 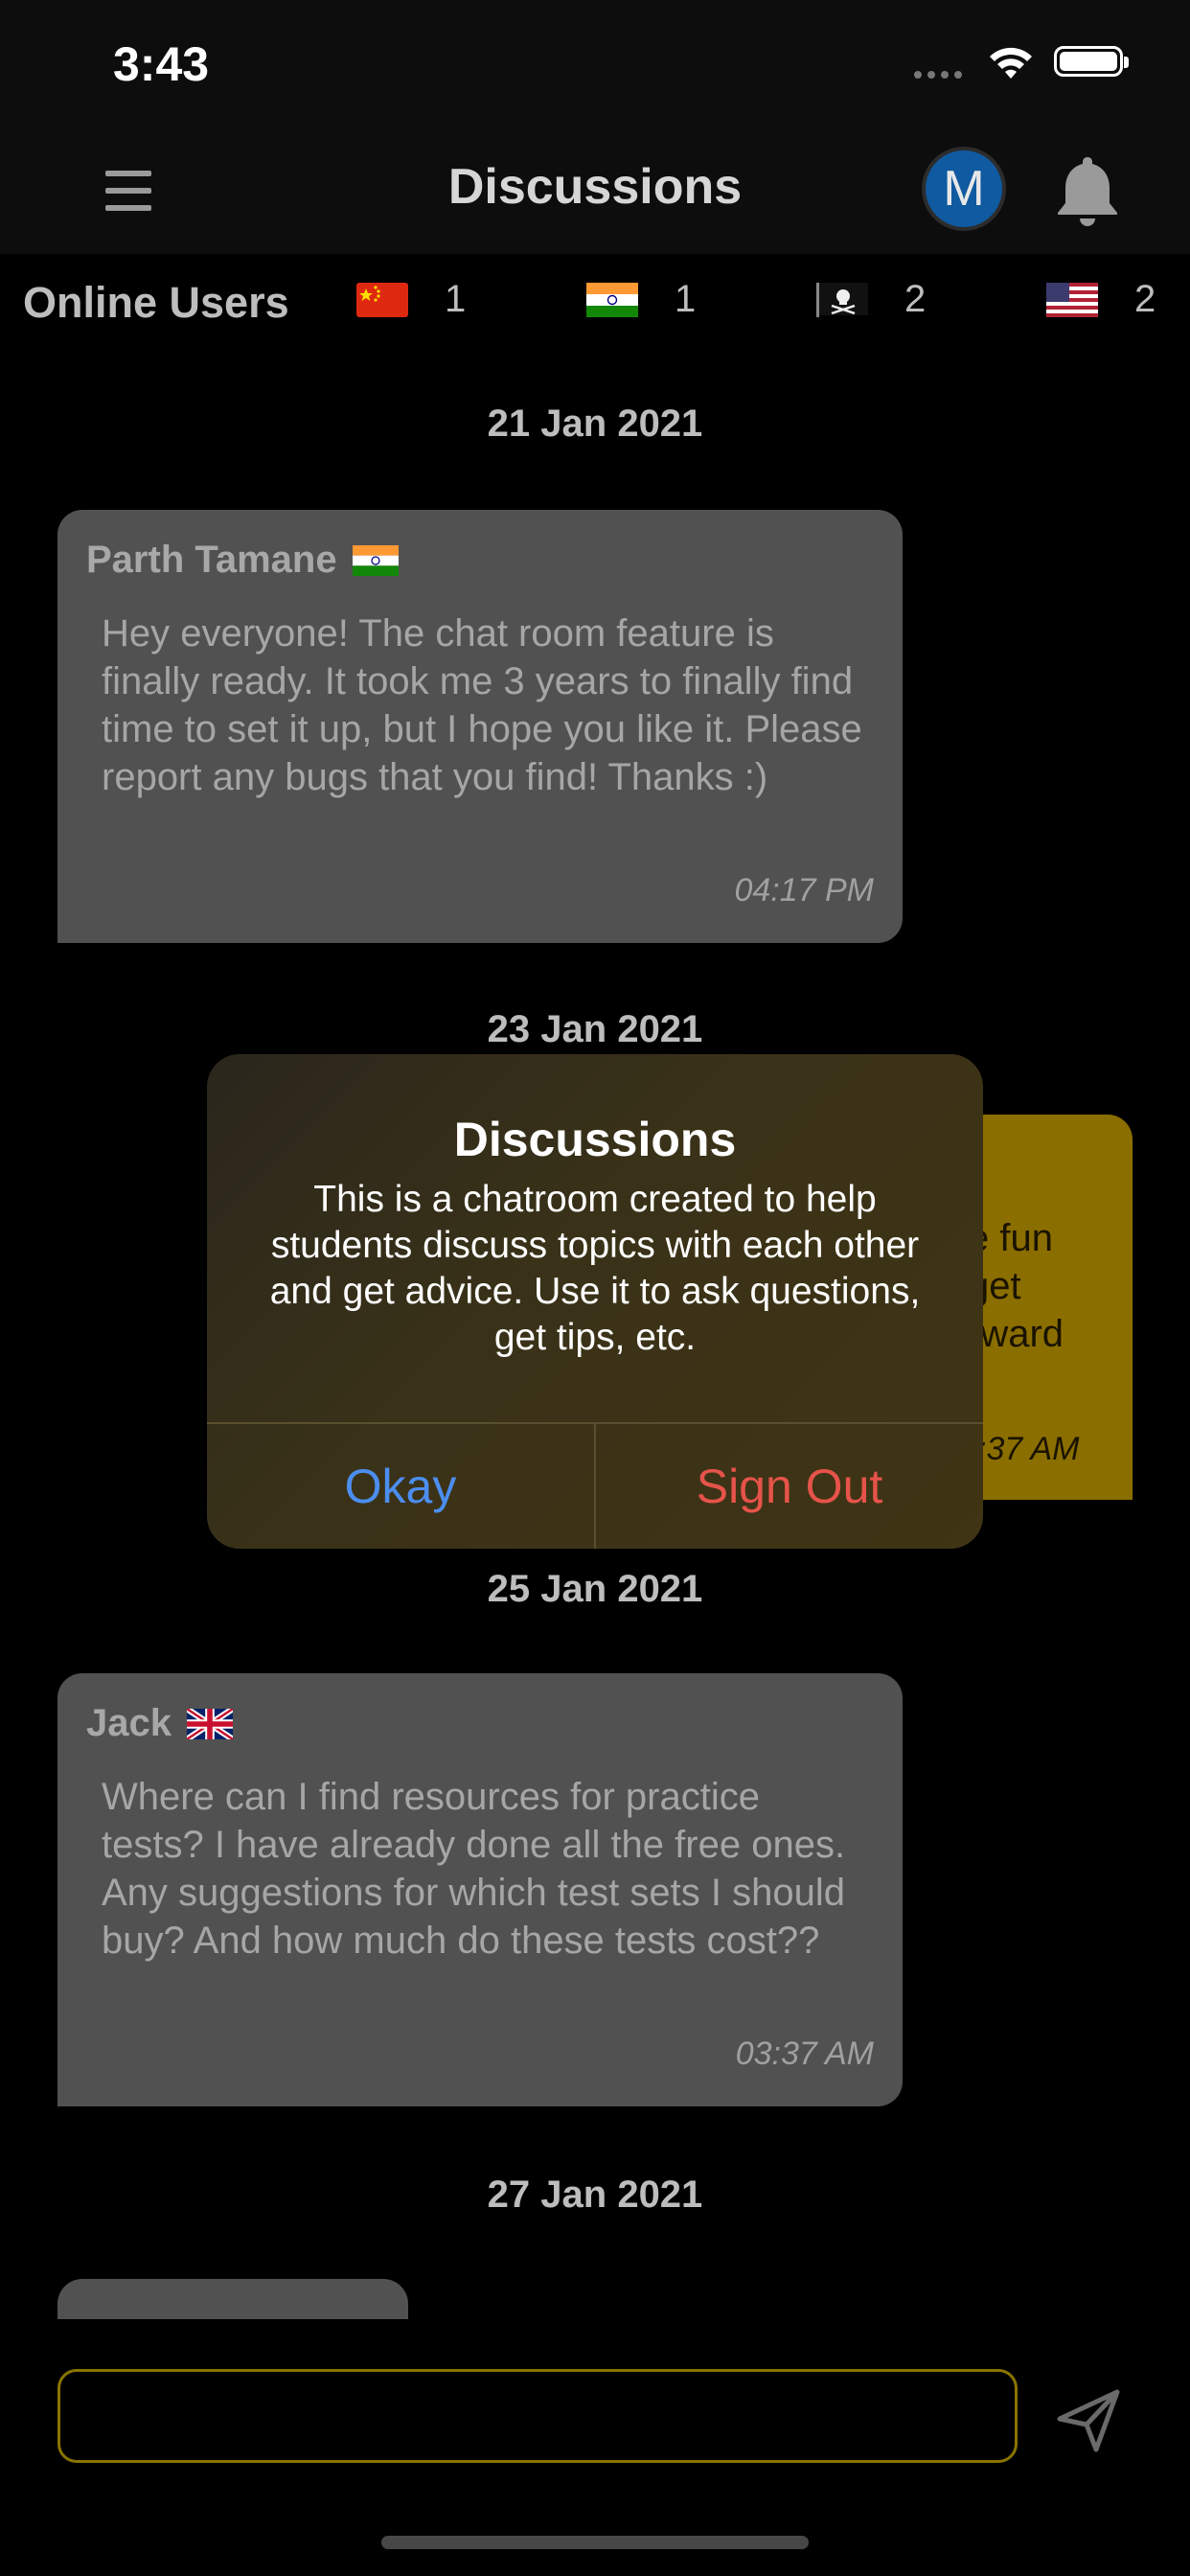 I want to click on date-separator: 21 Jan 2021, so click(x=595, y=423).